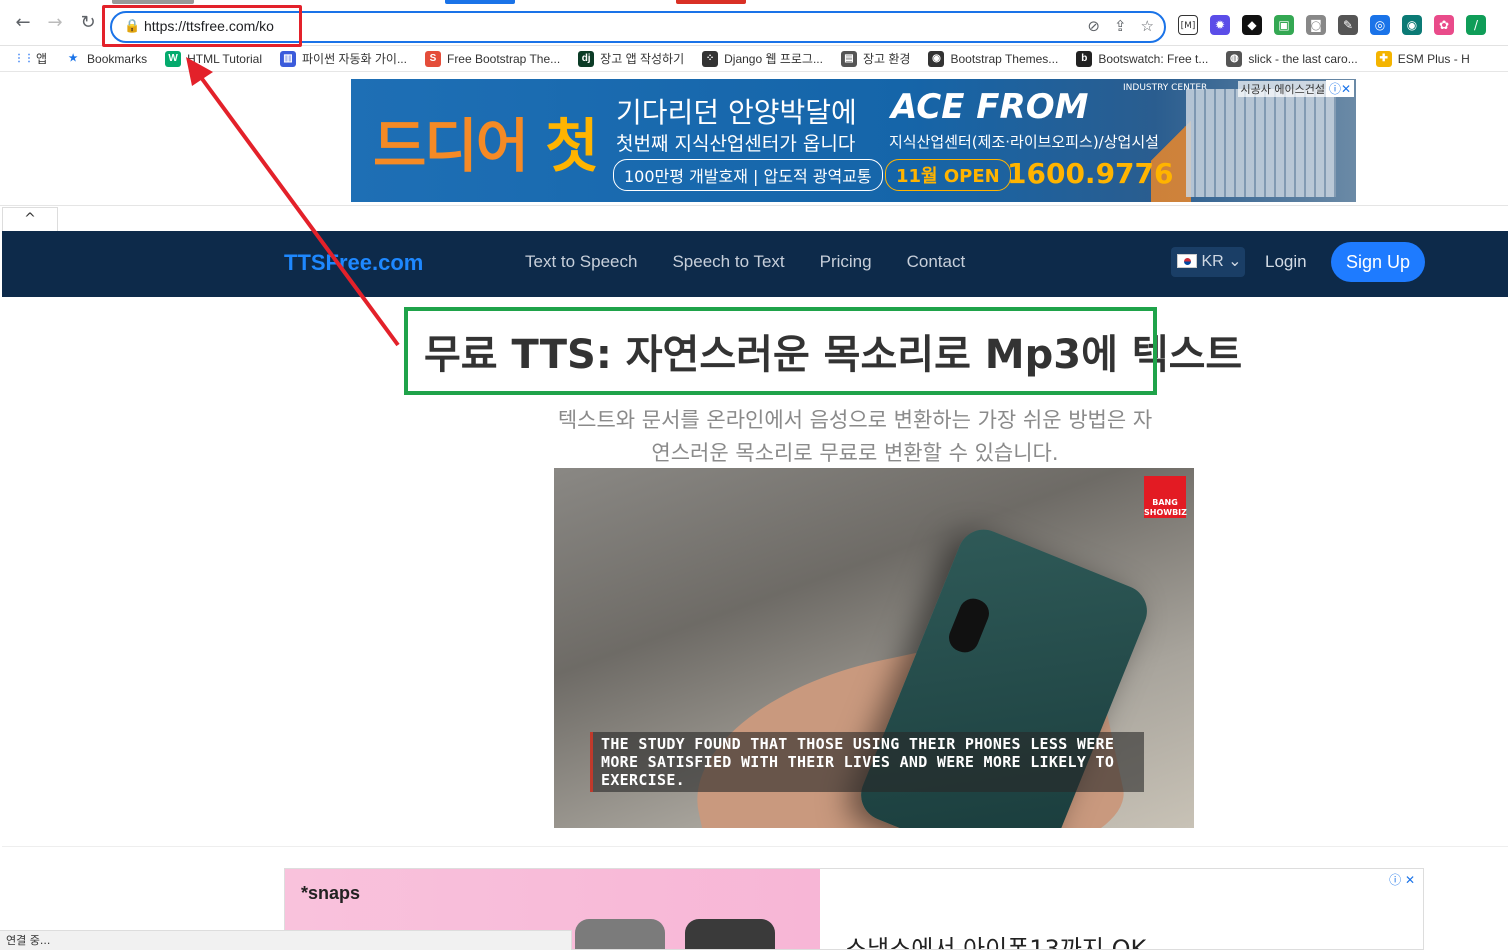 The image size is (1508, 950). I want to click on extension-icon: ◆, so click(1252, 25).